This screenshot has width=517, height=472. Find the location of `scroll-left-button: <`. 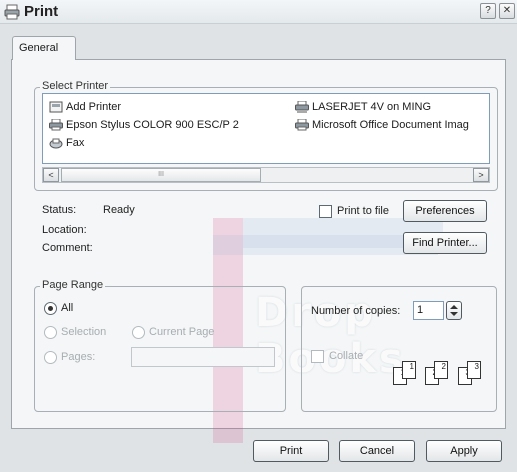

scroll-left-button: < is located at coordinates (51, 175).